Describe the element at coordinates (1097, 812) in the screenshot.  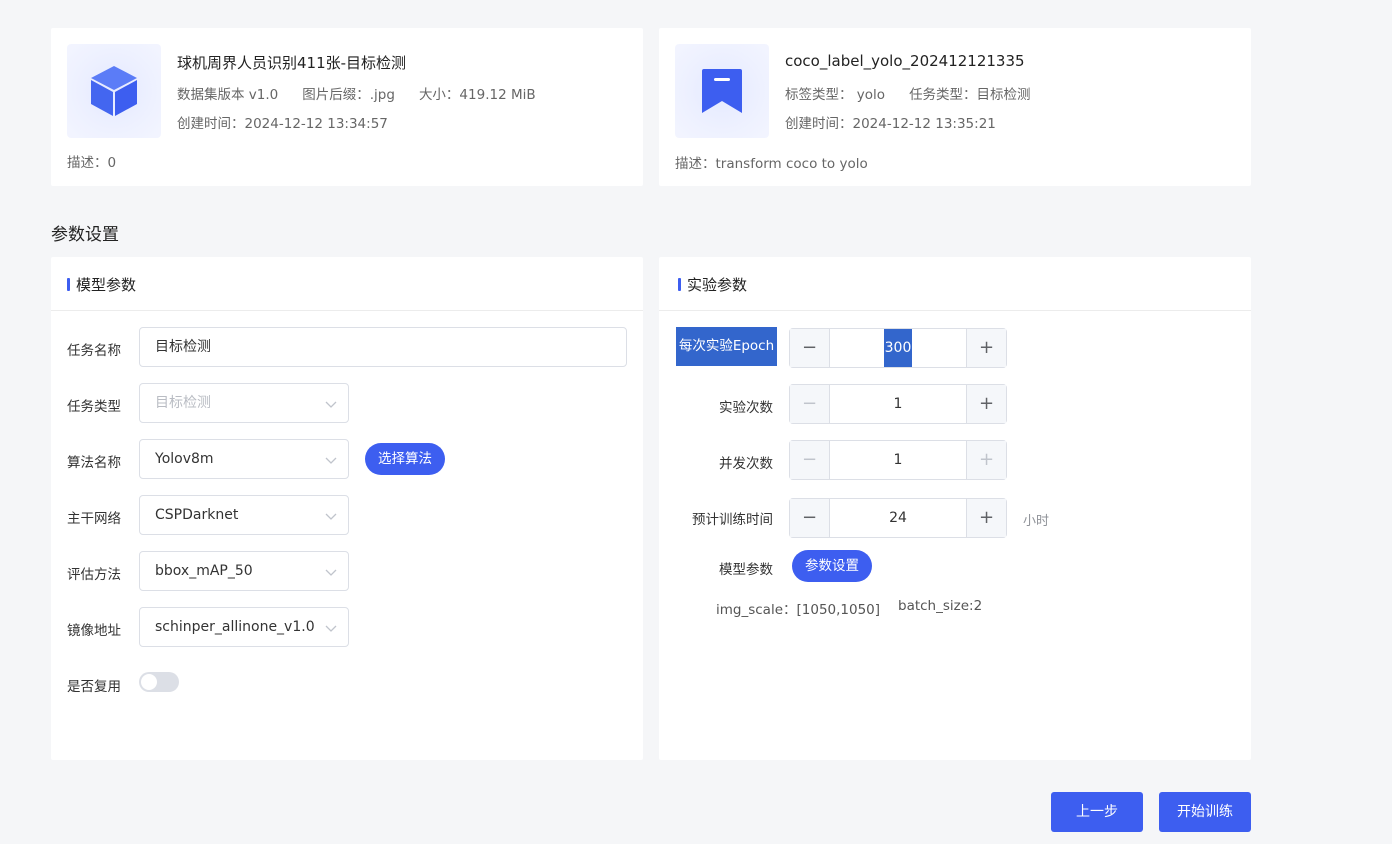
I see `prev-step-button: 上一步` at that location.